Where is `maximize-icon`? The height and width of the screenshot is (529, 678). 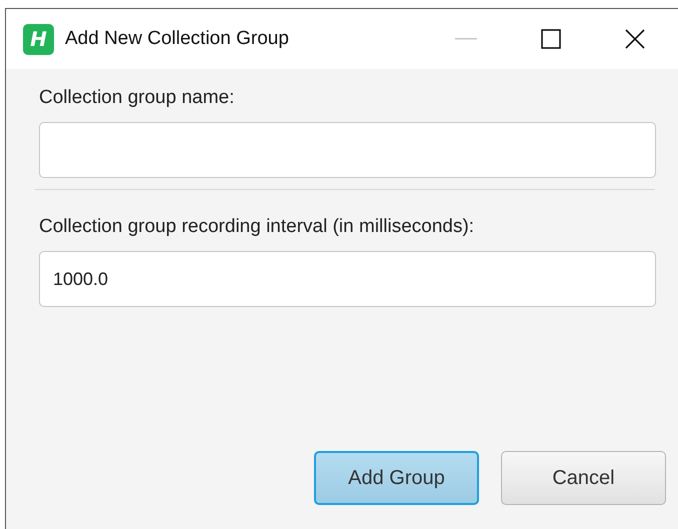 maximize-icon is located at coordinates (551, 39).